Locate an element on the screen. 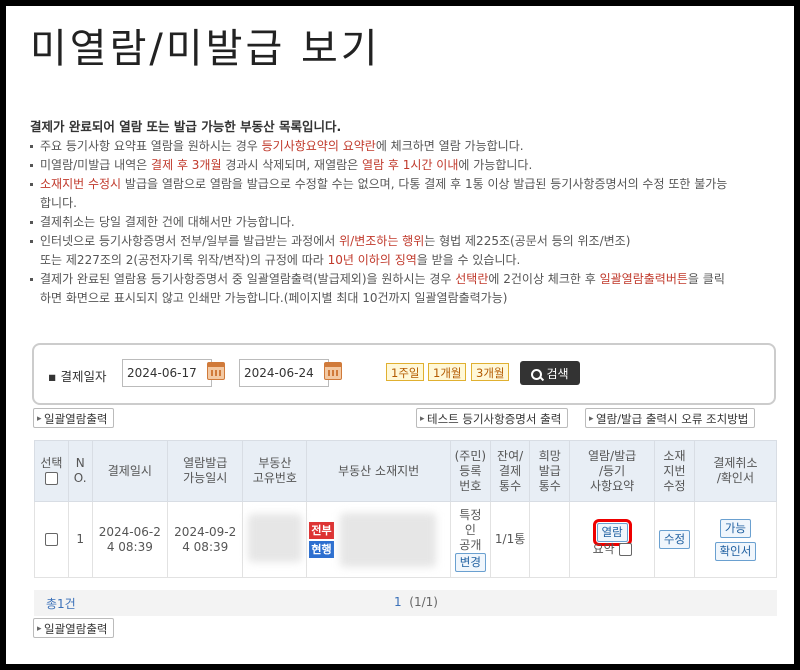 The width and height of the screenshot is (800, 670). row-address: 전부 현행 is located at coordinates (378, 539).